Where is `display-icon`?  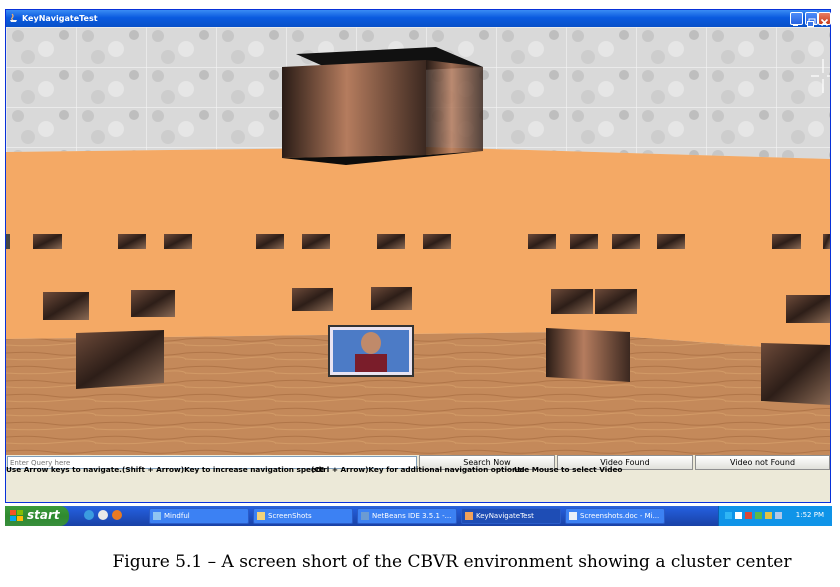
display-icon is located at coordinates (738, 515).